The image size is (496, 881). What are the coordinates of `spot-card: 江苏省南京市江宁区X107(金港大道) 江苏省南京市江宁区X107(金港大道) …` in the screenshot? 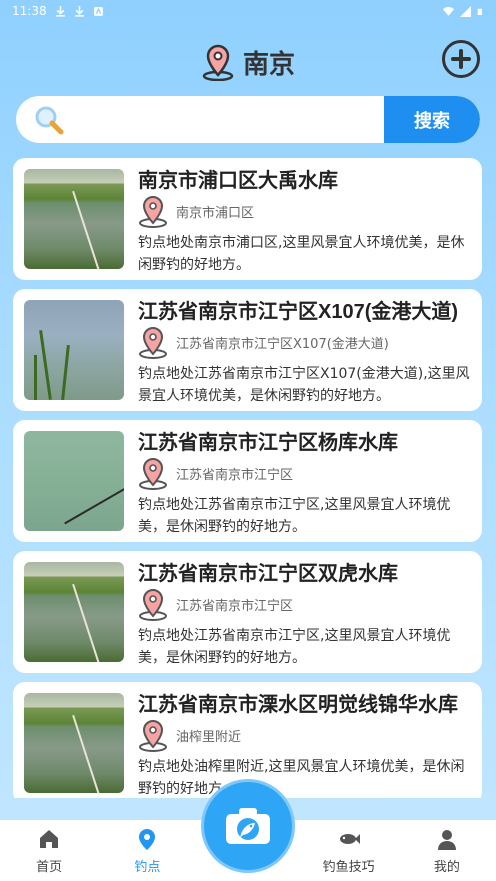 It's located at (247, 350).